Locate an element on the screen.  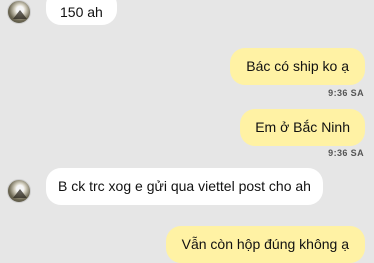
outgoing-message-bubble: Bác có ship ko ạ is located at coordinates (297, 66).